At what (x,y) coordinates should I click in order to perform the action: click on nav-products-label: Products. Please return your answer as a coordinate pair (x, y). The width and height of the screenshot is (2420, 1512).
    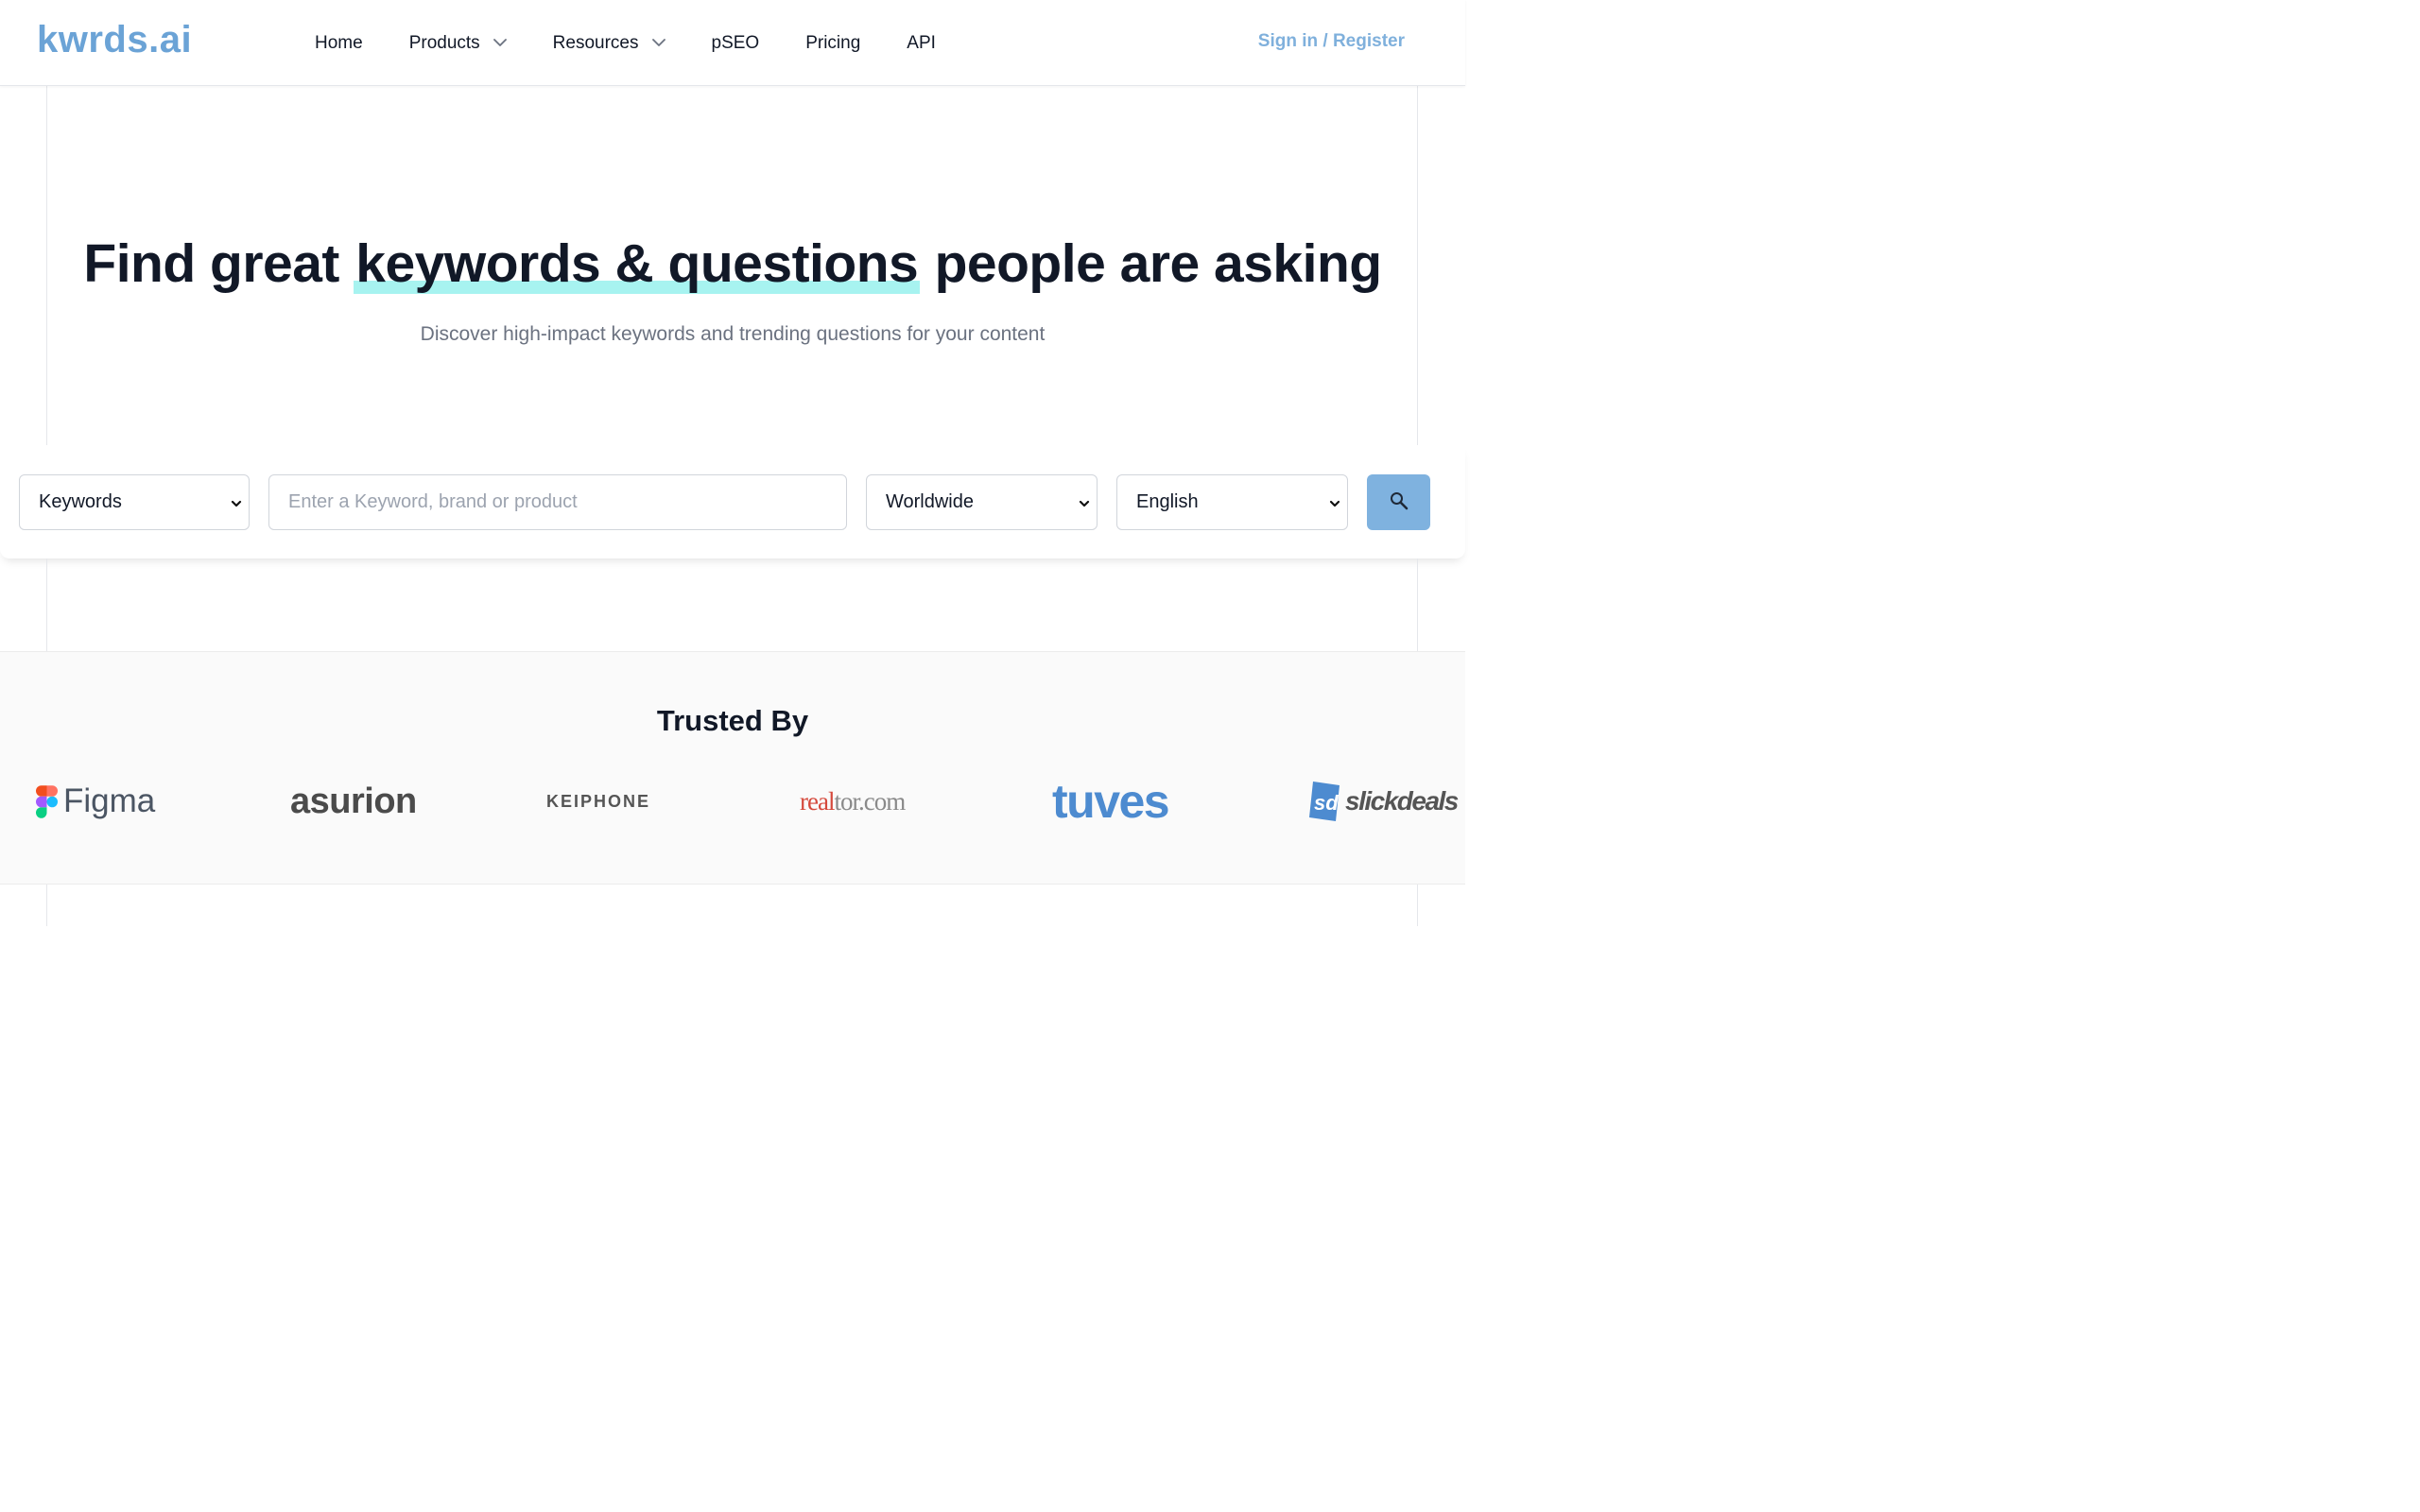
    Looking at the image, I should click on (444, 42).